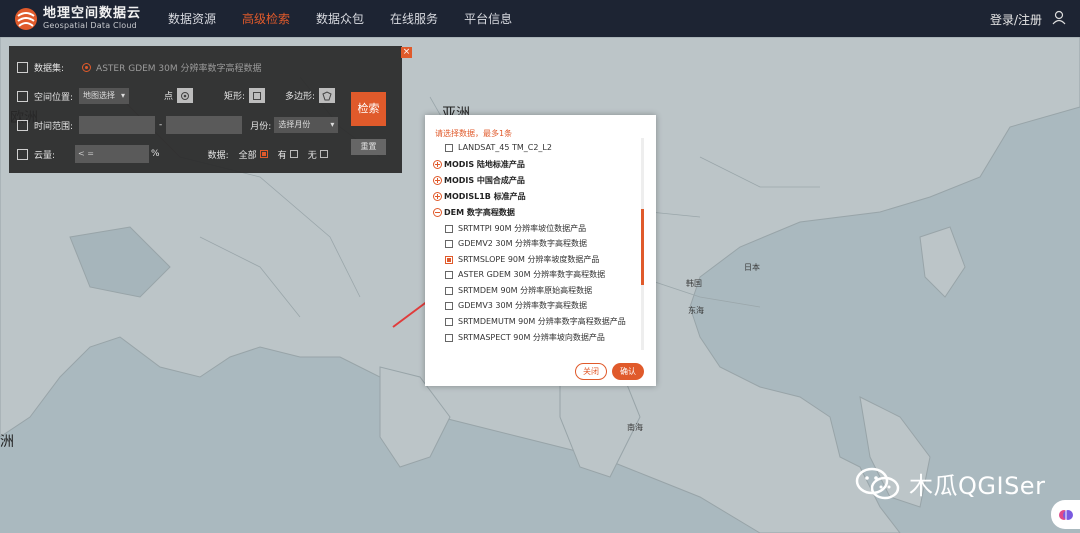 The image size is (1080, 533). I want to click on site-logo: 地理空间数据云 Geospatial Data Cloud, so click(80, 19).